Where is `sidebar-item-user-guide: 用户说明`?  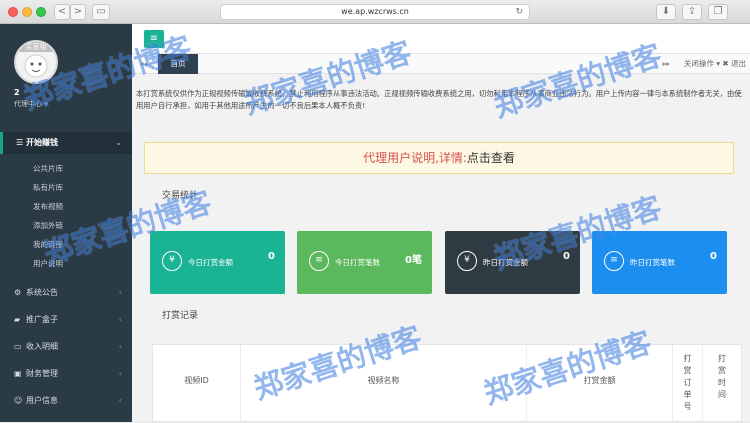
sidebar-item-user-guide: 用户说明 is located at coordinates (48, 263).